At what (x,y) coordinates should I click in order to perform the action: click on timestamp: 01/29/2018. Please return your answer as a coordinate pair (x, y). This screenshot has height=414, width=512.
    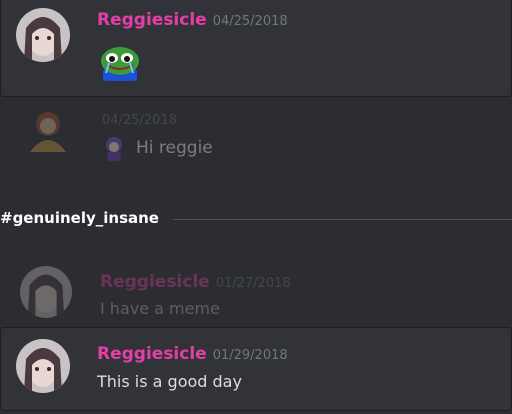
    Looking at the image, I should click on (250, 355).